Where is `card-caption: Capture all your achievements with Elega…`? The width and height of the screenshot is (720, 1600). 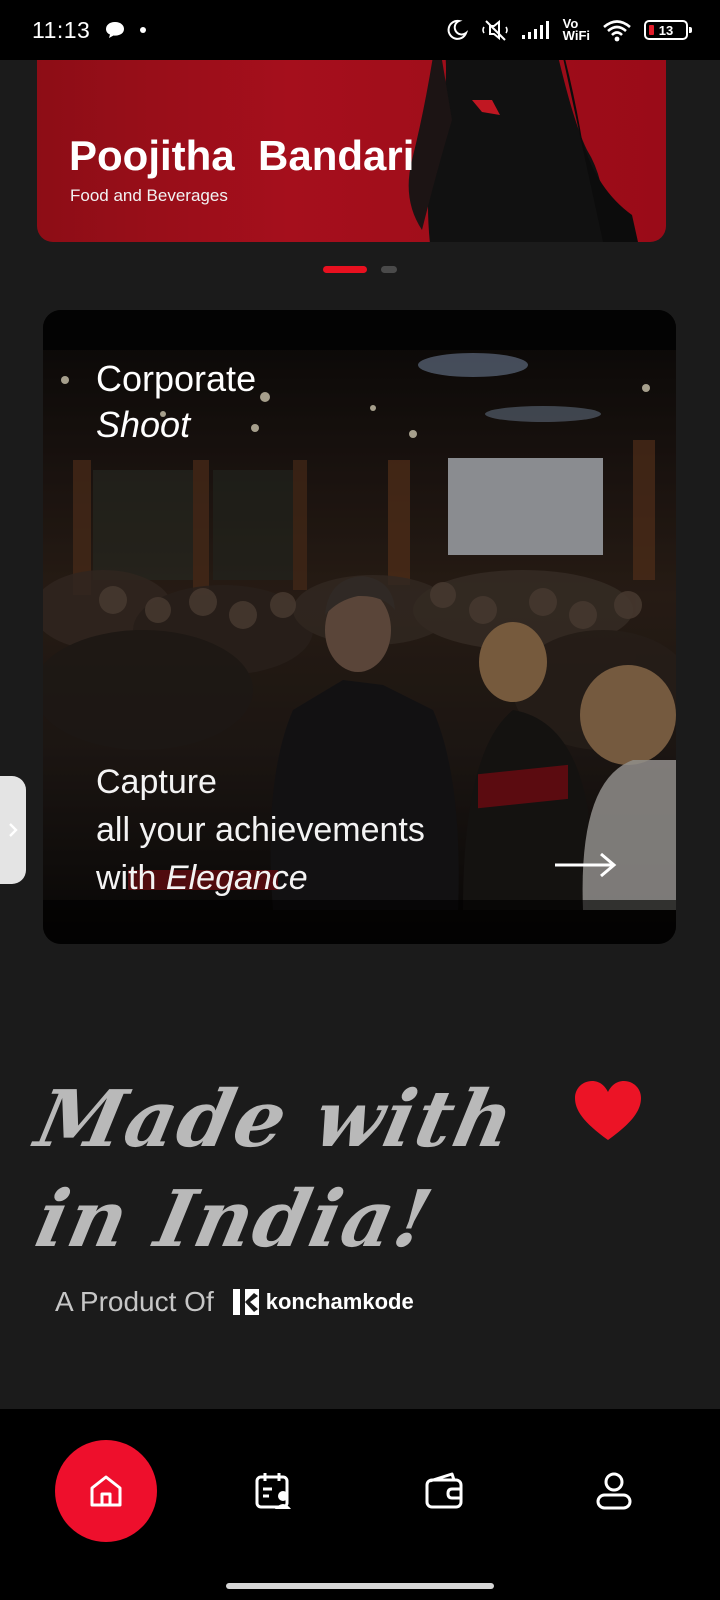 card-caption: Capture all your achievements with Elega… is located at coordinates (260, 830).